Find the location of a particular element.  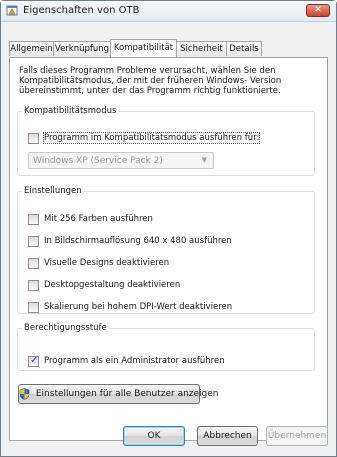

run-as-admin-checkbox-box is located at coordinates (33, 361).